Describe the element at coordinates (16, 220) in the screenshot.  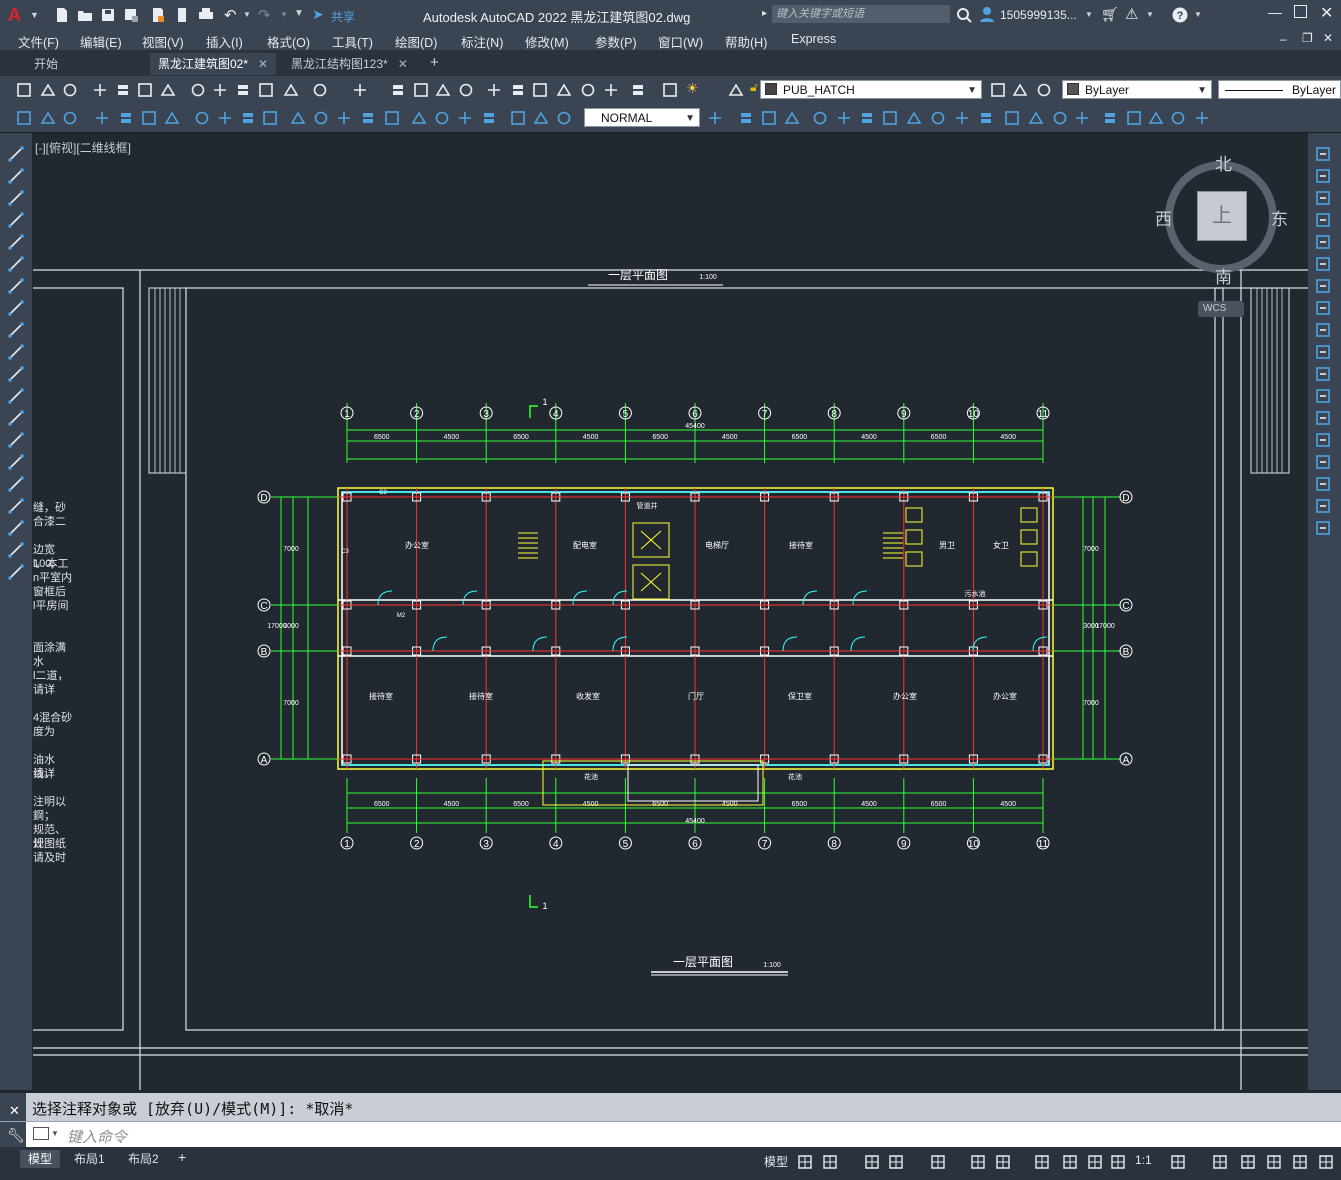
I see `polygon-icon` at that location.